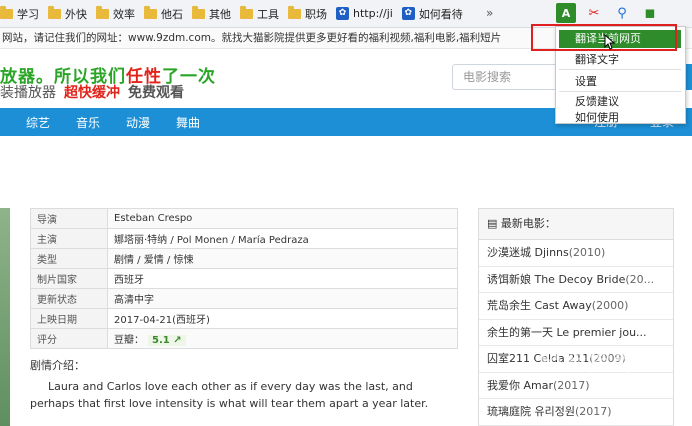 Image resolution: width=692 pixels, height=426 pixels. Describe the element at coordinates (69, 238) in the screenshot. I see `detail-key: 主演` at that location.